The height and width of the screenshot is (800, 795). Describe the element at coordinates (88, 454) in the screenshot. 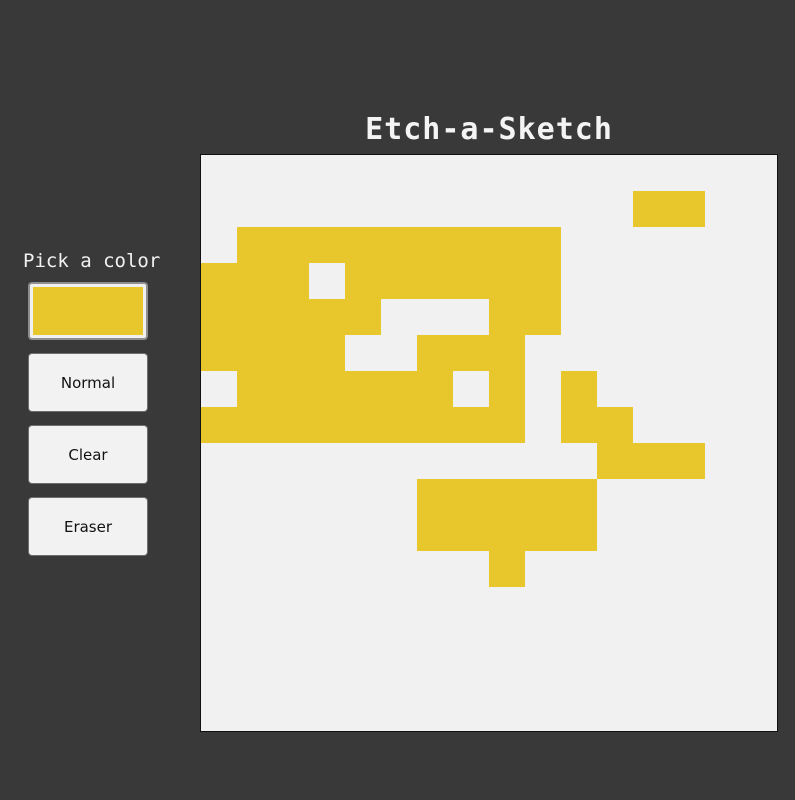

I see `clear-button: Clear` at that location.